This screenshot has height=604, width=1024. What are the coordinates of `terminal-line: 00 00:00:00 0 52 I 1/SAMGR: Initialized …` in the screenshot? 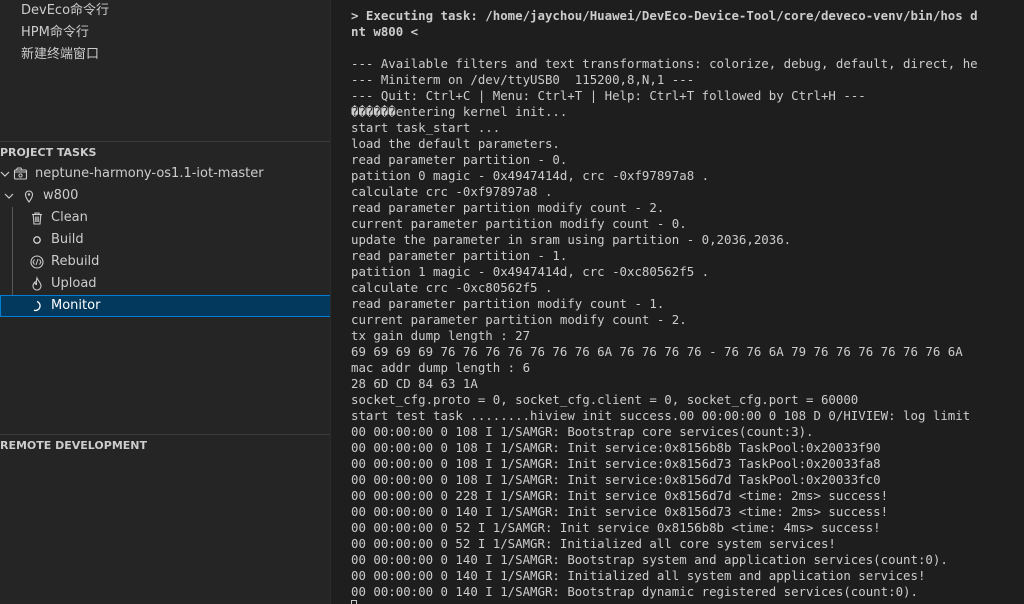 It's located at (593, 543).